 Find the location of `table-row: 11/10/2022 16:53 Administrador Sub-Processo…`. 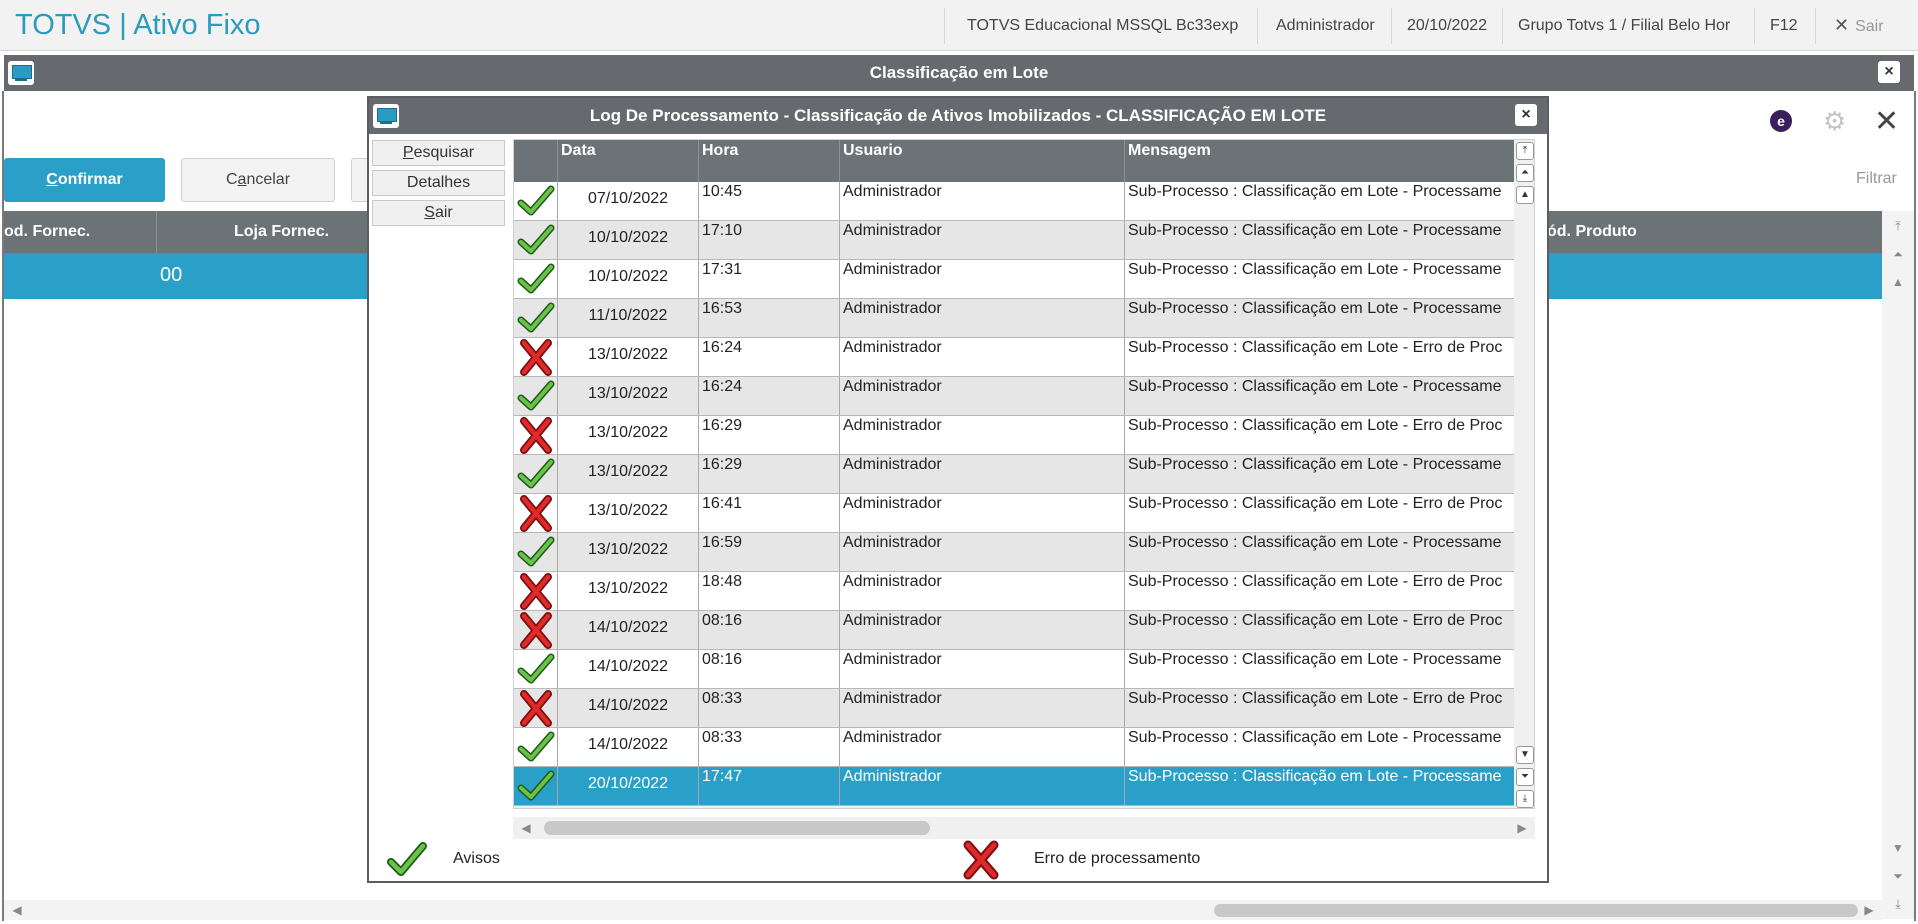

table-row: 11/10/2022 16:53 Administrador Sub-Processo… is located at coordinates (1014, 318).